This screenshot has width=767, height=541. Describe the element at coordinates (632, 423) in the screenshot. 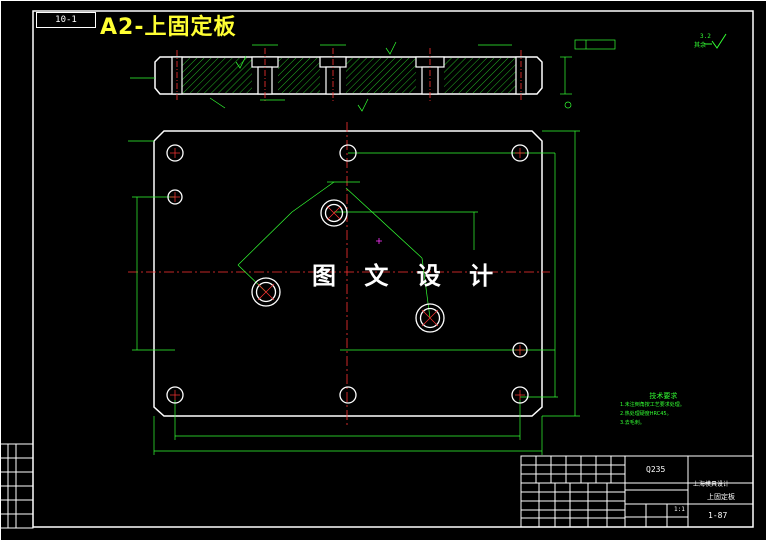

I see `tech-note-3: 3.去毛刺。` at that location.